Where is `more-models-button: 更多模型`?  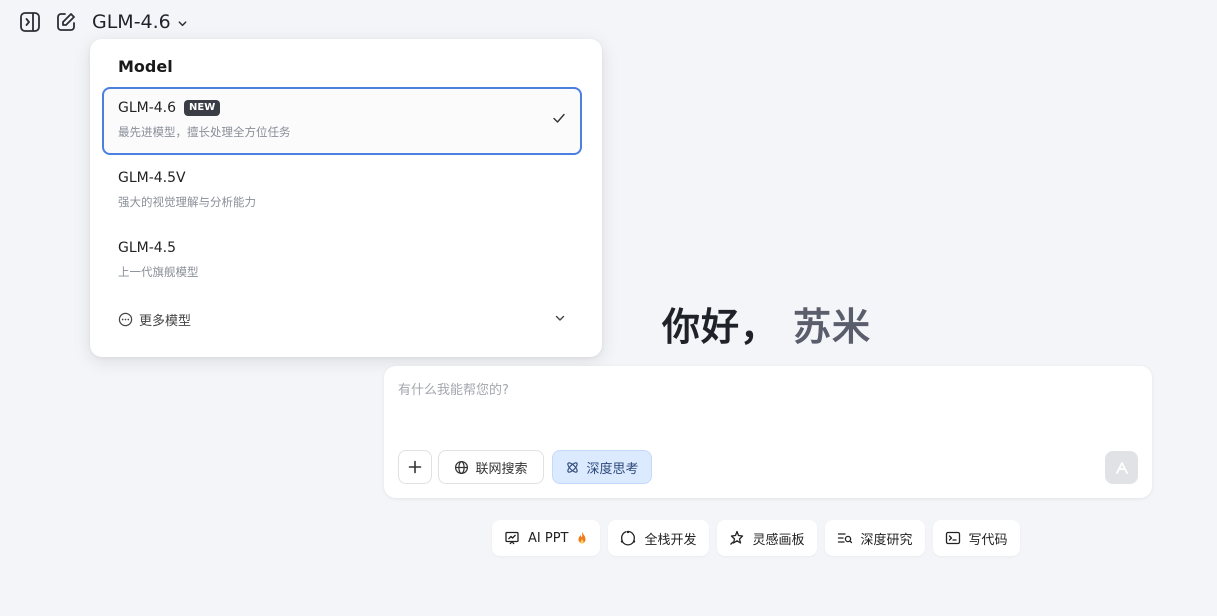
more-models-button: 更多模型 is located at coordinates (342, 319).